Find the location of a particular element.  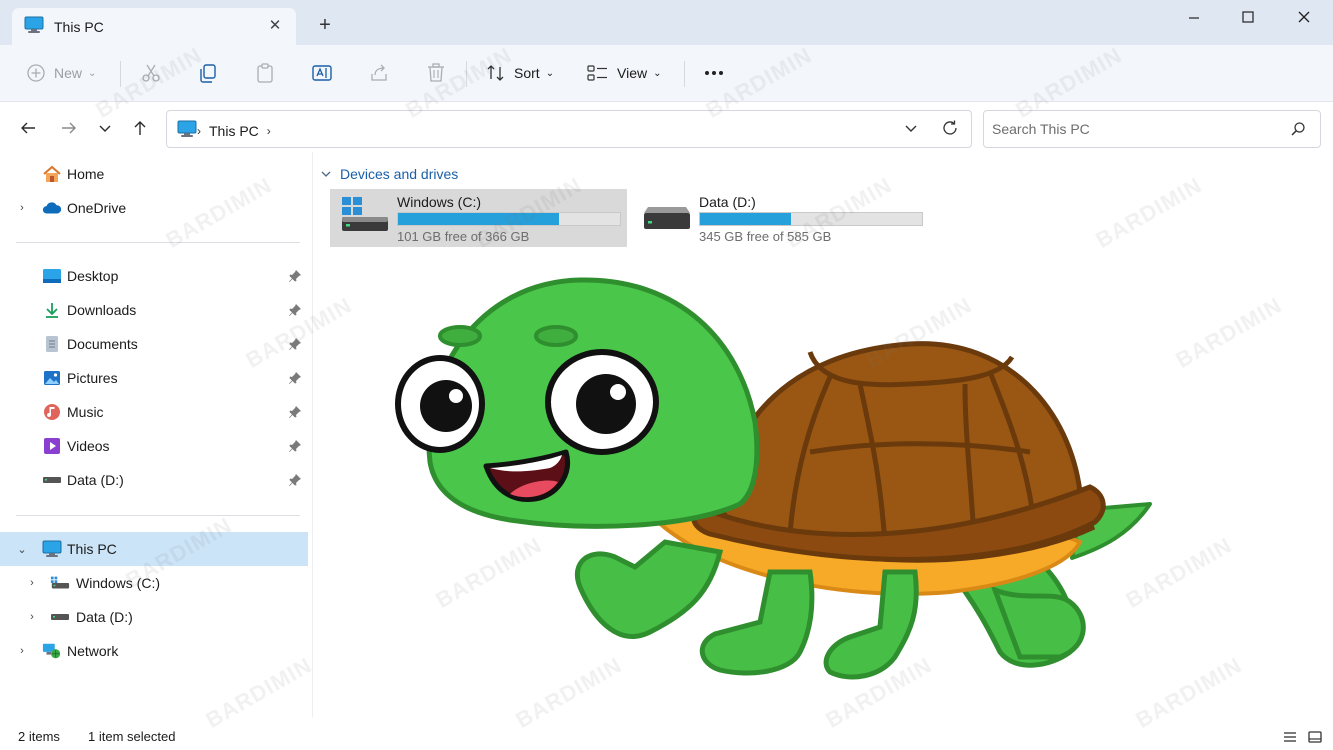

pane-divider is located at coordinates (312, 434).